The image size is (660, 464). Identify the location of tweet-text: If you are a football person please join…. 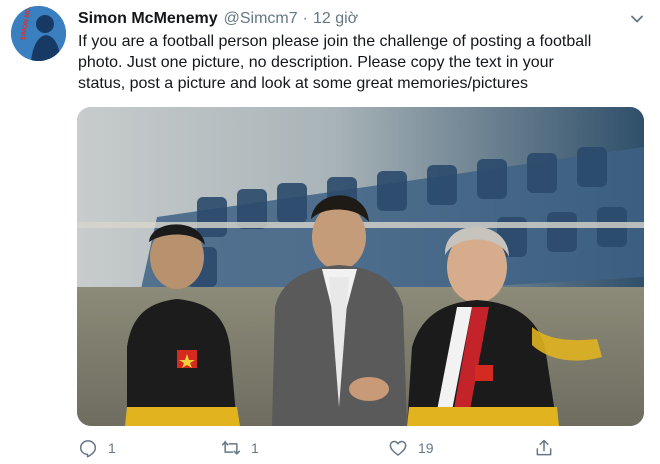
(363, 62).